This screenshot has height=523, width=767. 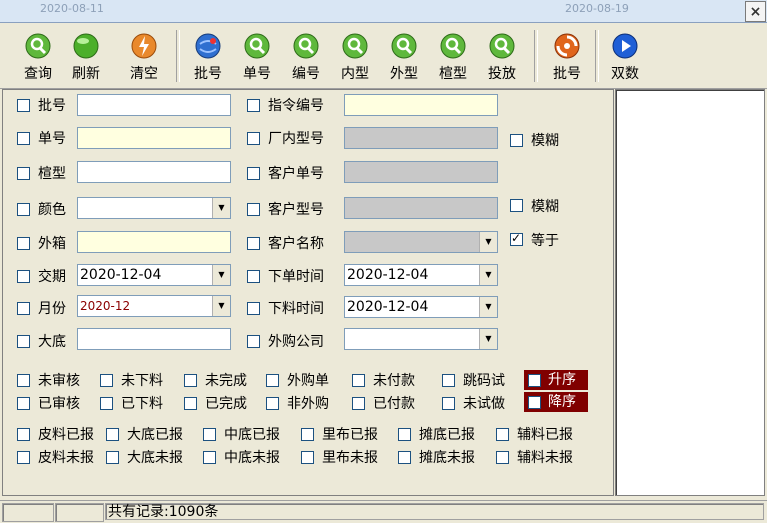 What do you see at coordinates (208, 59) in the screenshot?
I see `batch-search-button: 批号` at bounding box center [208, 59].